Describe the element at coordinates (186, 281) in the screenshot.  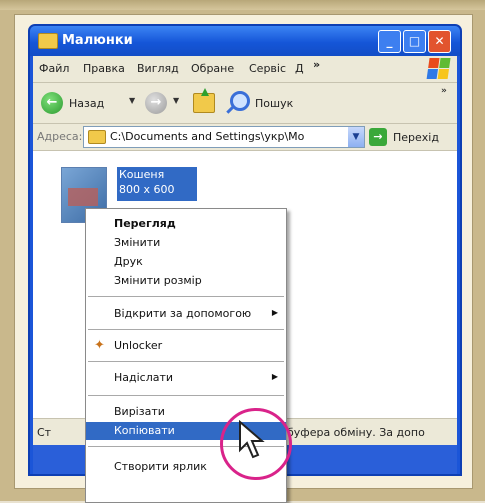
I see `menu-item-resize: Змінити розмір` at that location.